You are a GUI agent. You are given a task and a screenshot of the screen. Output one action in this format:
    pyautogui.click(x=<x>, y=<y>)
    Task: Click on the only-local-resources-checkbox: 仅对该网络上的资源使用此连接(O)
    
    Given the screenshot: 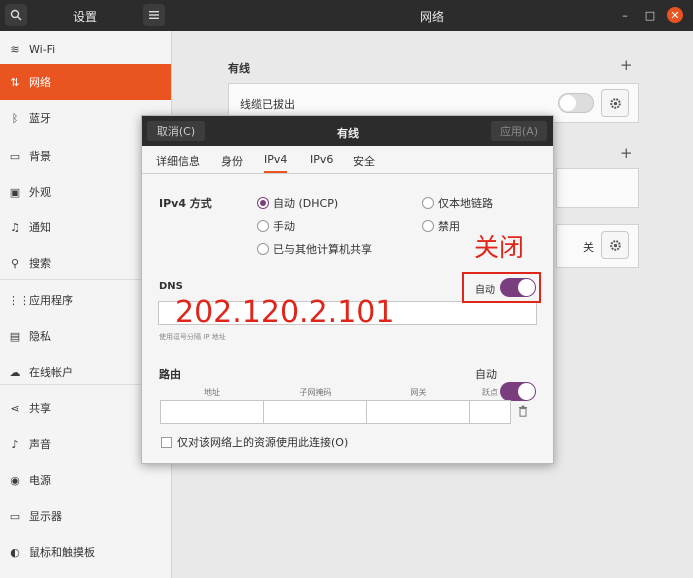 What is the action you would take?
    pyautogui.click(x=254, y=442)
    